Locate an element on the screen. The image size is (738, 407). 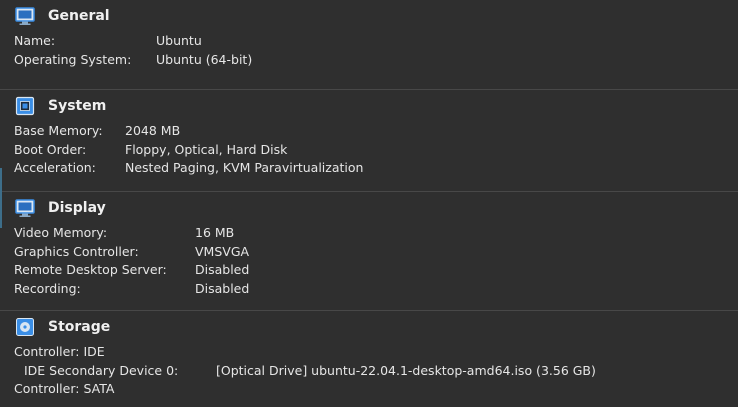
chip-icon is located at coordinates (25, 106).